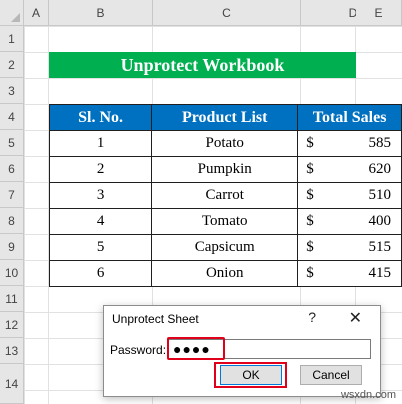  What do you see at coordinates (12, 273) in the screenshot?
I see `row-header-10: 10` at bounding box center [12, 273].